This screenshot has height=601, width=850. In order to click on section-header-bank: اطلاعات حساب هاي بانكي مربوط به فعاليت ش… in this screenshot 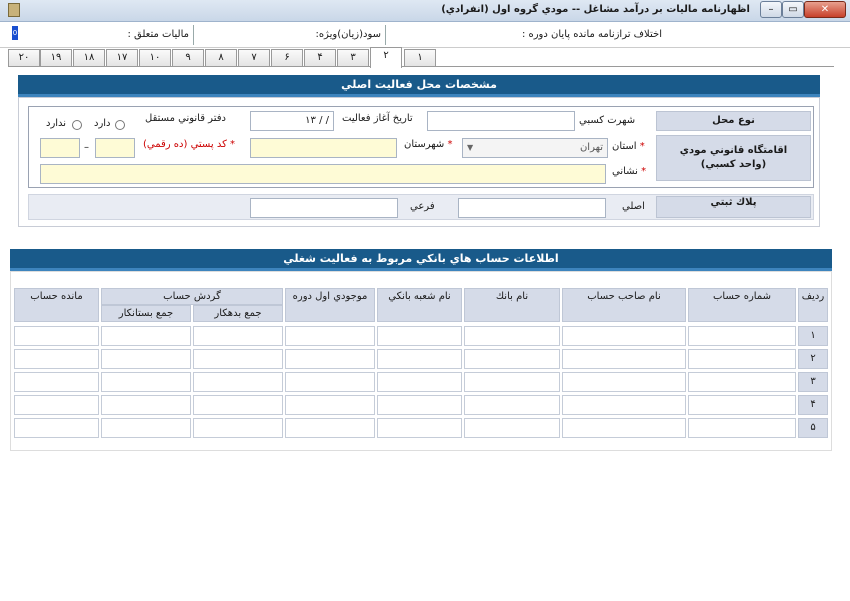, I will do `click(421, 260)`.